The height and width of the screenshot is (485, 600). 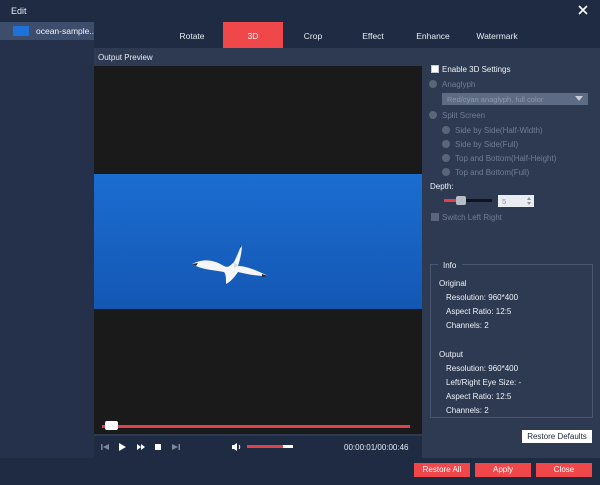 What do you see at coordinates (433, 35) in the screenshot?
I see `tab-enhance: Enhance` at bounding box center [433, 35].